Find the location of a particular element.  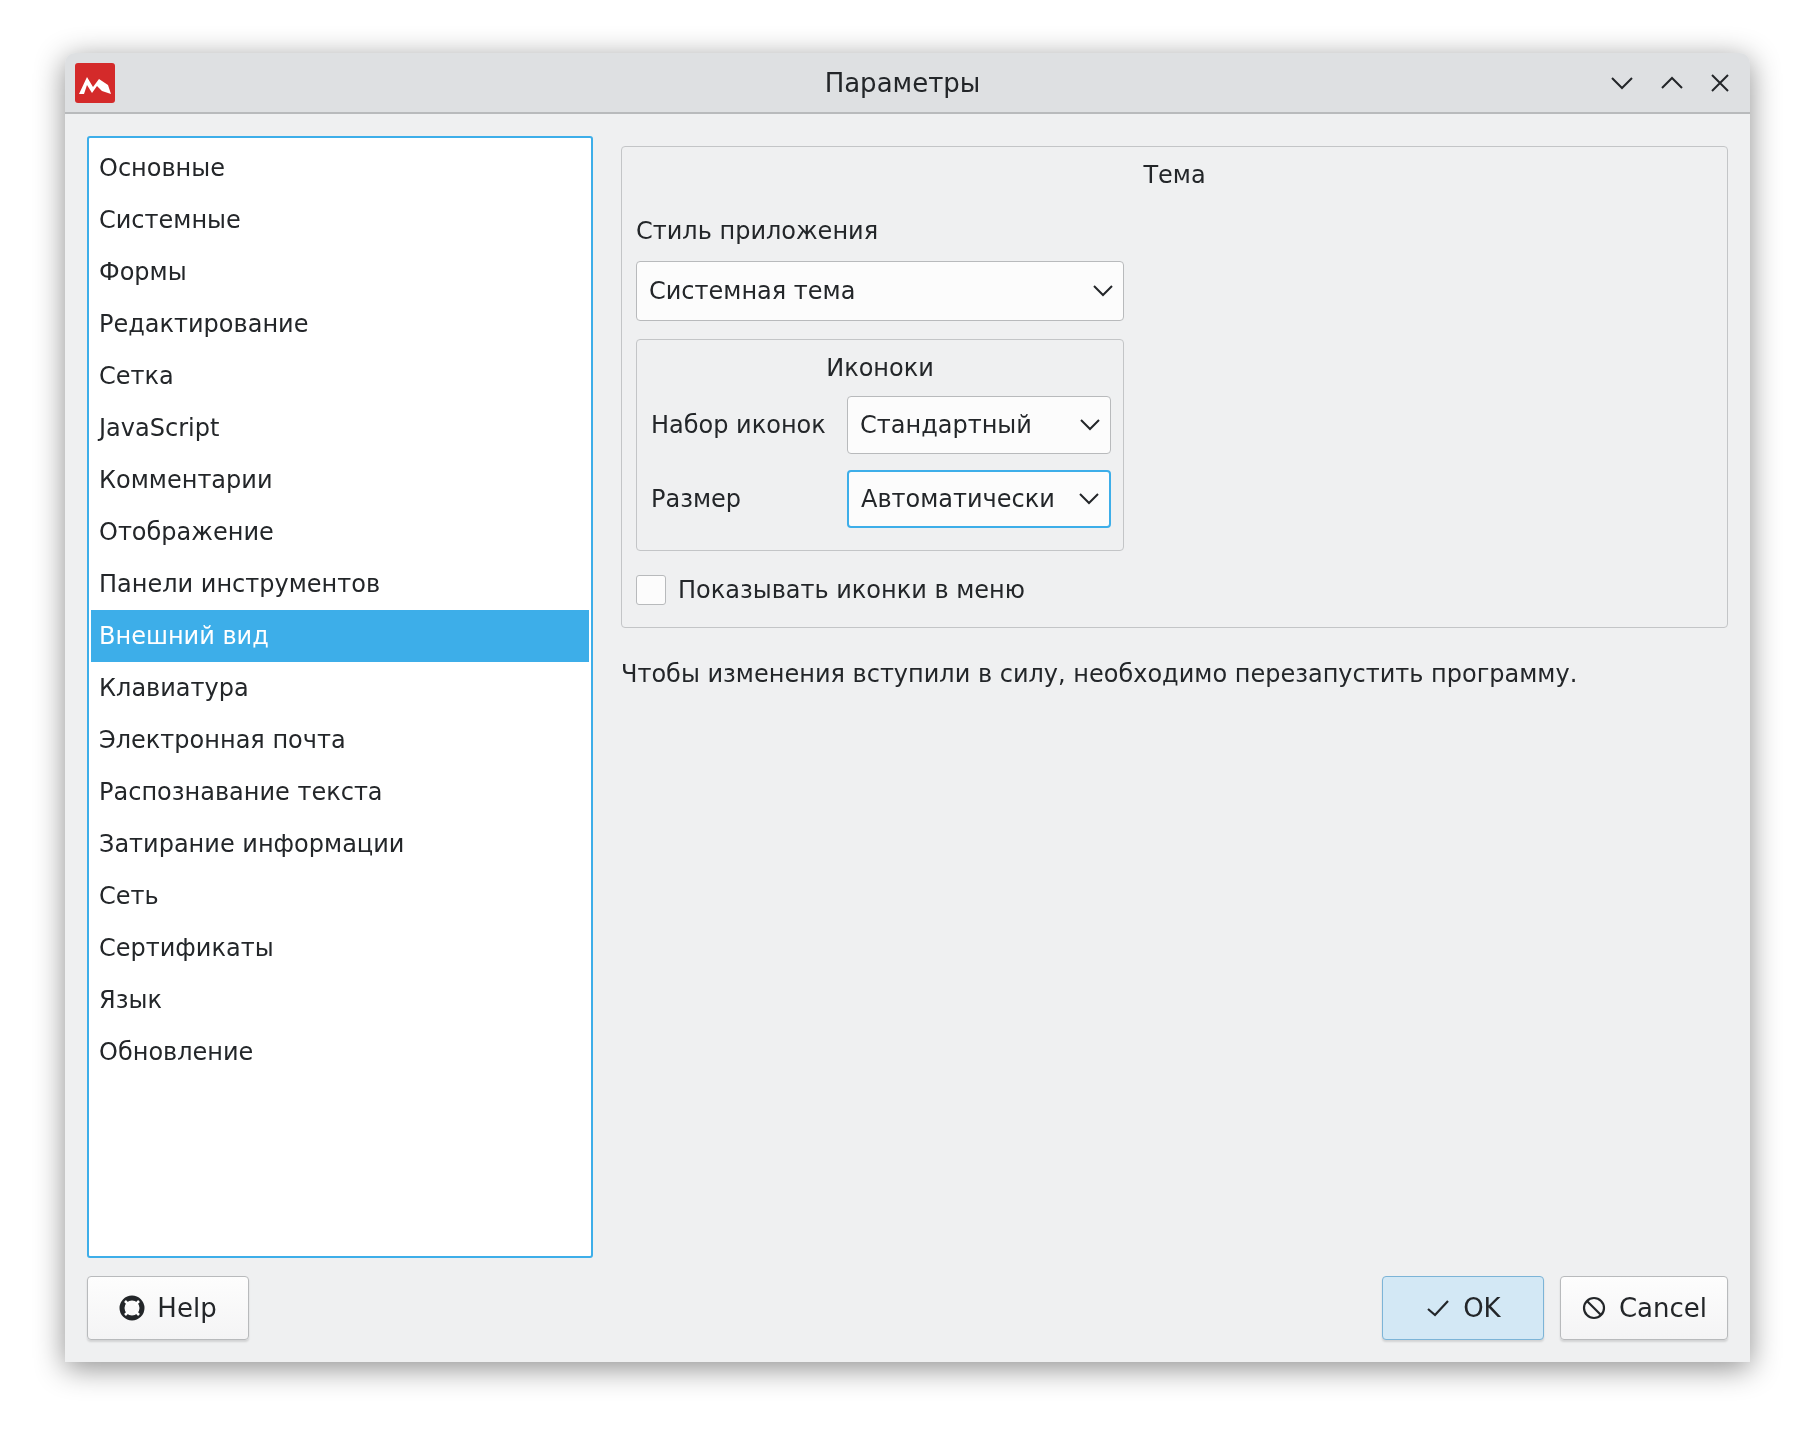

category-item: Сертификаты is located at coordinates (340, 948).